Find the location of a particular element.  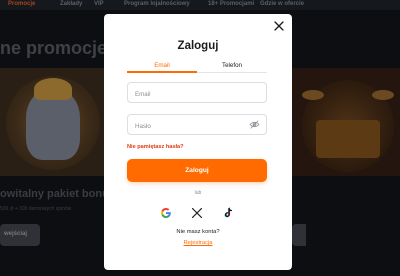

horn-right is located at coordinates (383, 95).